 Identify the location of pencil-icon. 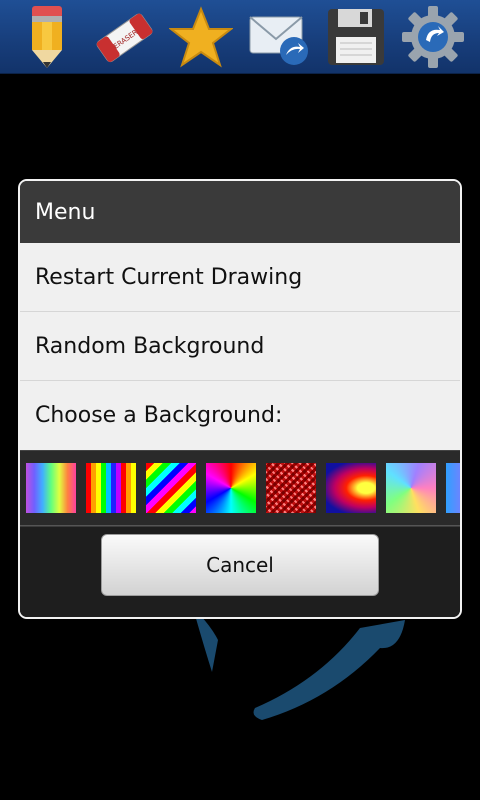
(46, 36).